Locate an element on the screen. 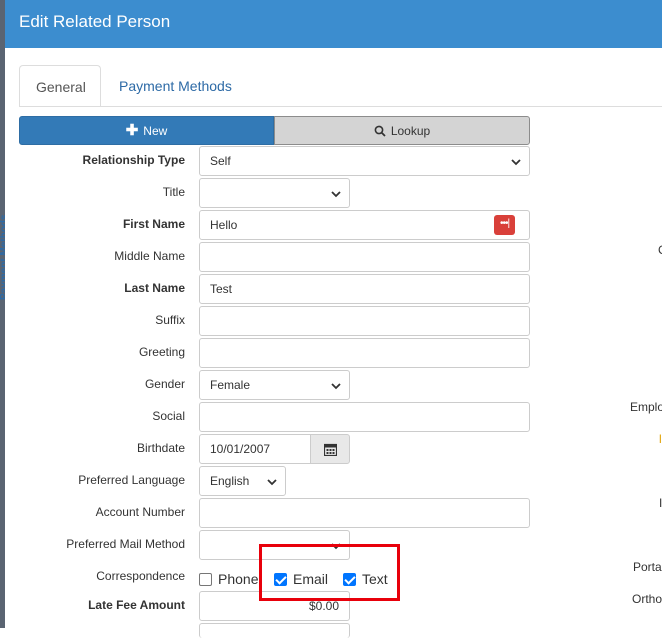  suffix-label: Suffix is located at coordinates (170, 320).